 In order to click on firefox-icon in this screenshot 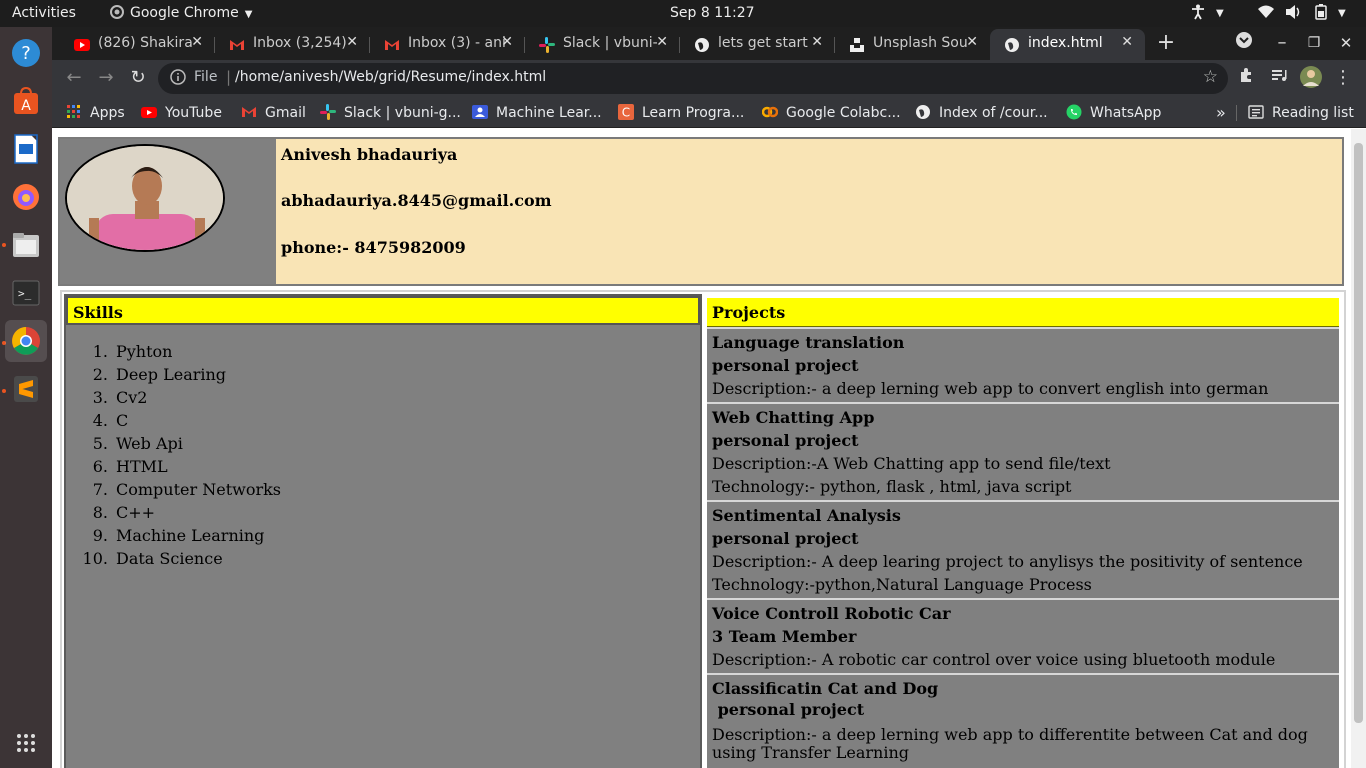, I will do `click(26, 197)`.